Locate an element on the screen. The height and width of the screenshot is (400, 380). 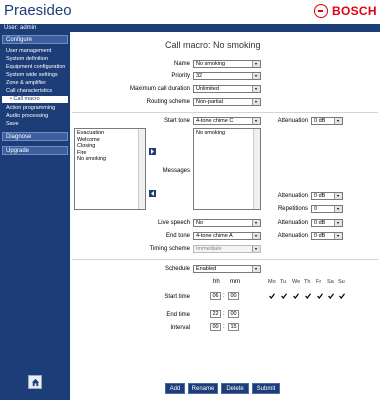
start-mm-field: 00 is located at coordinates (233, 296).